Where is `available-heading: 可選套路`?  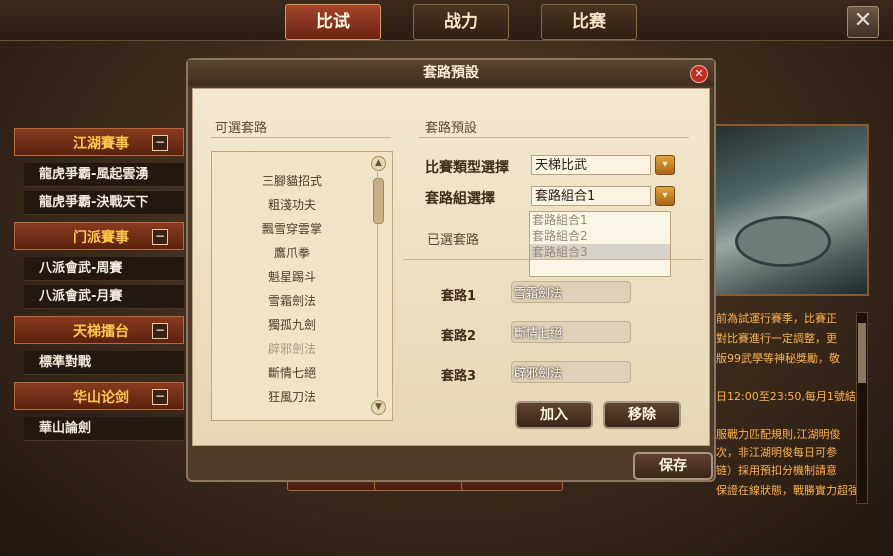 available-heading: 可選套路 is located at coordinates (241, 128).